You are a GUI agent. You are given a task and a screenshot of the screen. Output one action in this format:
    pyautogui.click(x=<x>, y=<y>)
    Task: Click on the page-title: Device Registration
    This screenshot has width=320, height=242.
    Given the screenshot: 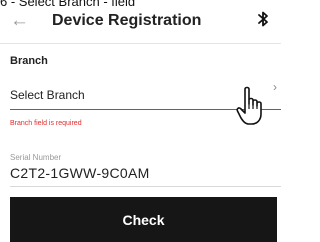 What is the action you would take?
    pyautogui.click(x=127, y=20)
    